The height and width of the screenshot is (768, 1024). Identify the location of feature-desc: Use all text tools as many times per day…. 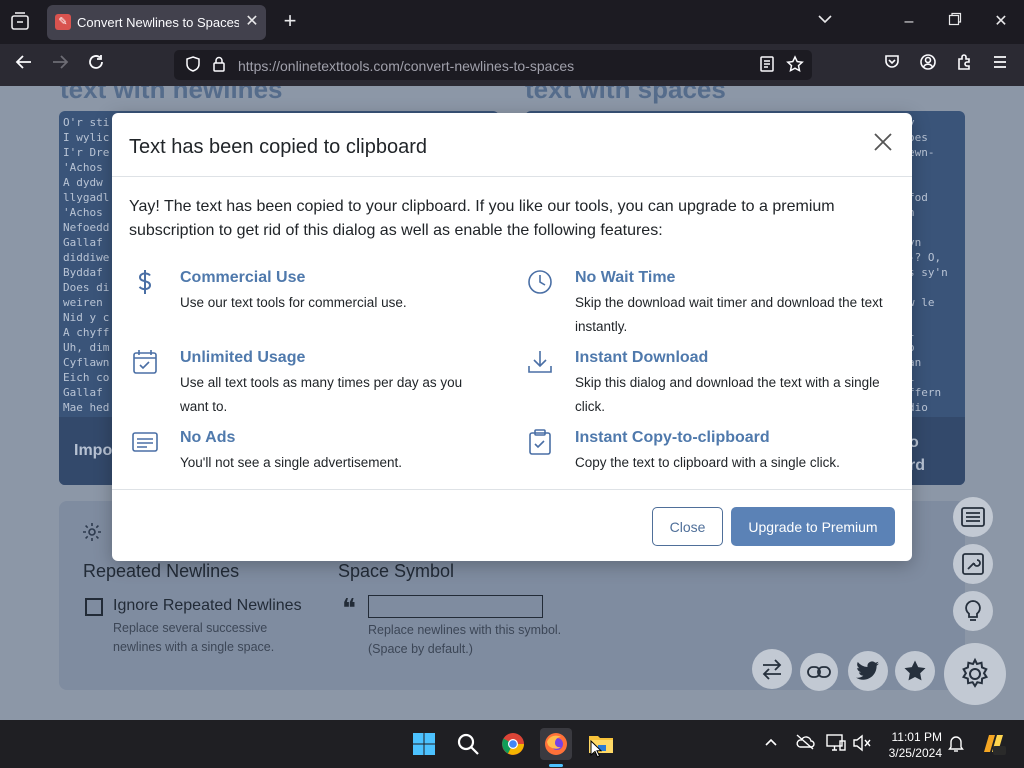
(321, 394).